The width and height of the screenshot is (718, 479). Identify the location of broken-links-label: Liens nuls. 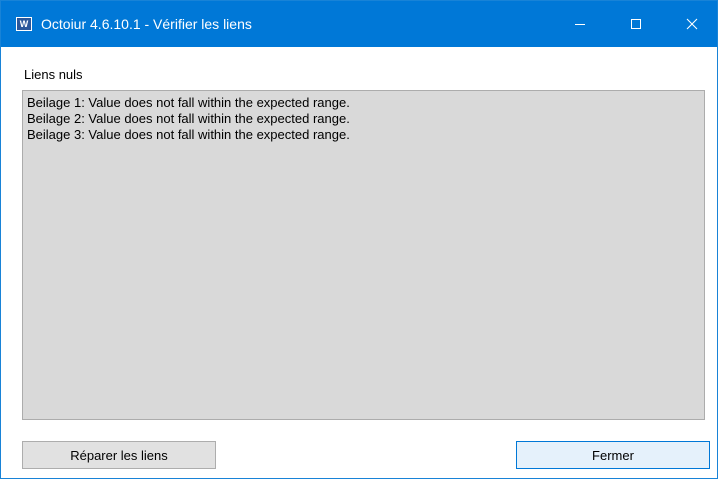
(53, 74).